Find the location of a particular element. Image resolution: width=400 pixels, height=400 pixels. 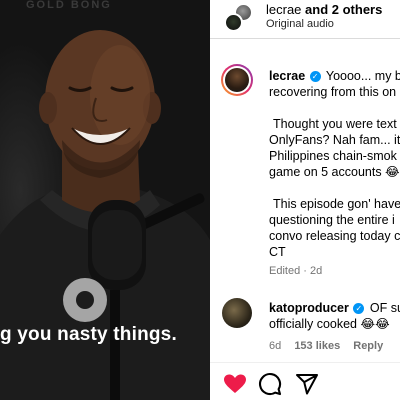

comment-time: 6d is located at coordinates (275, 346).